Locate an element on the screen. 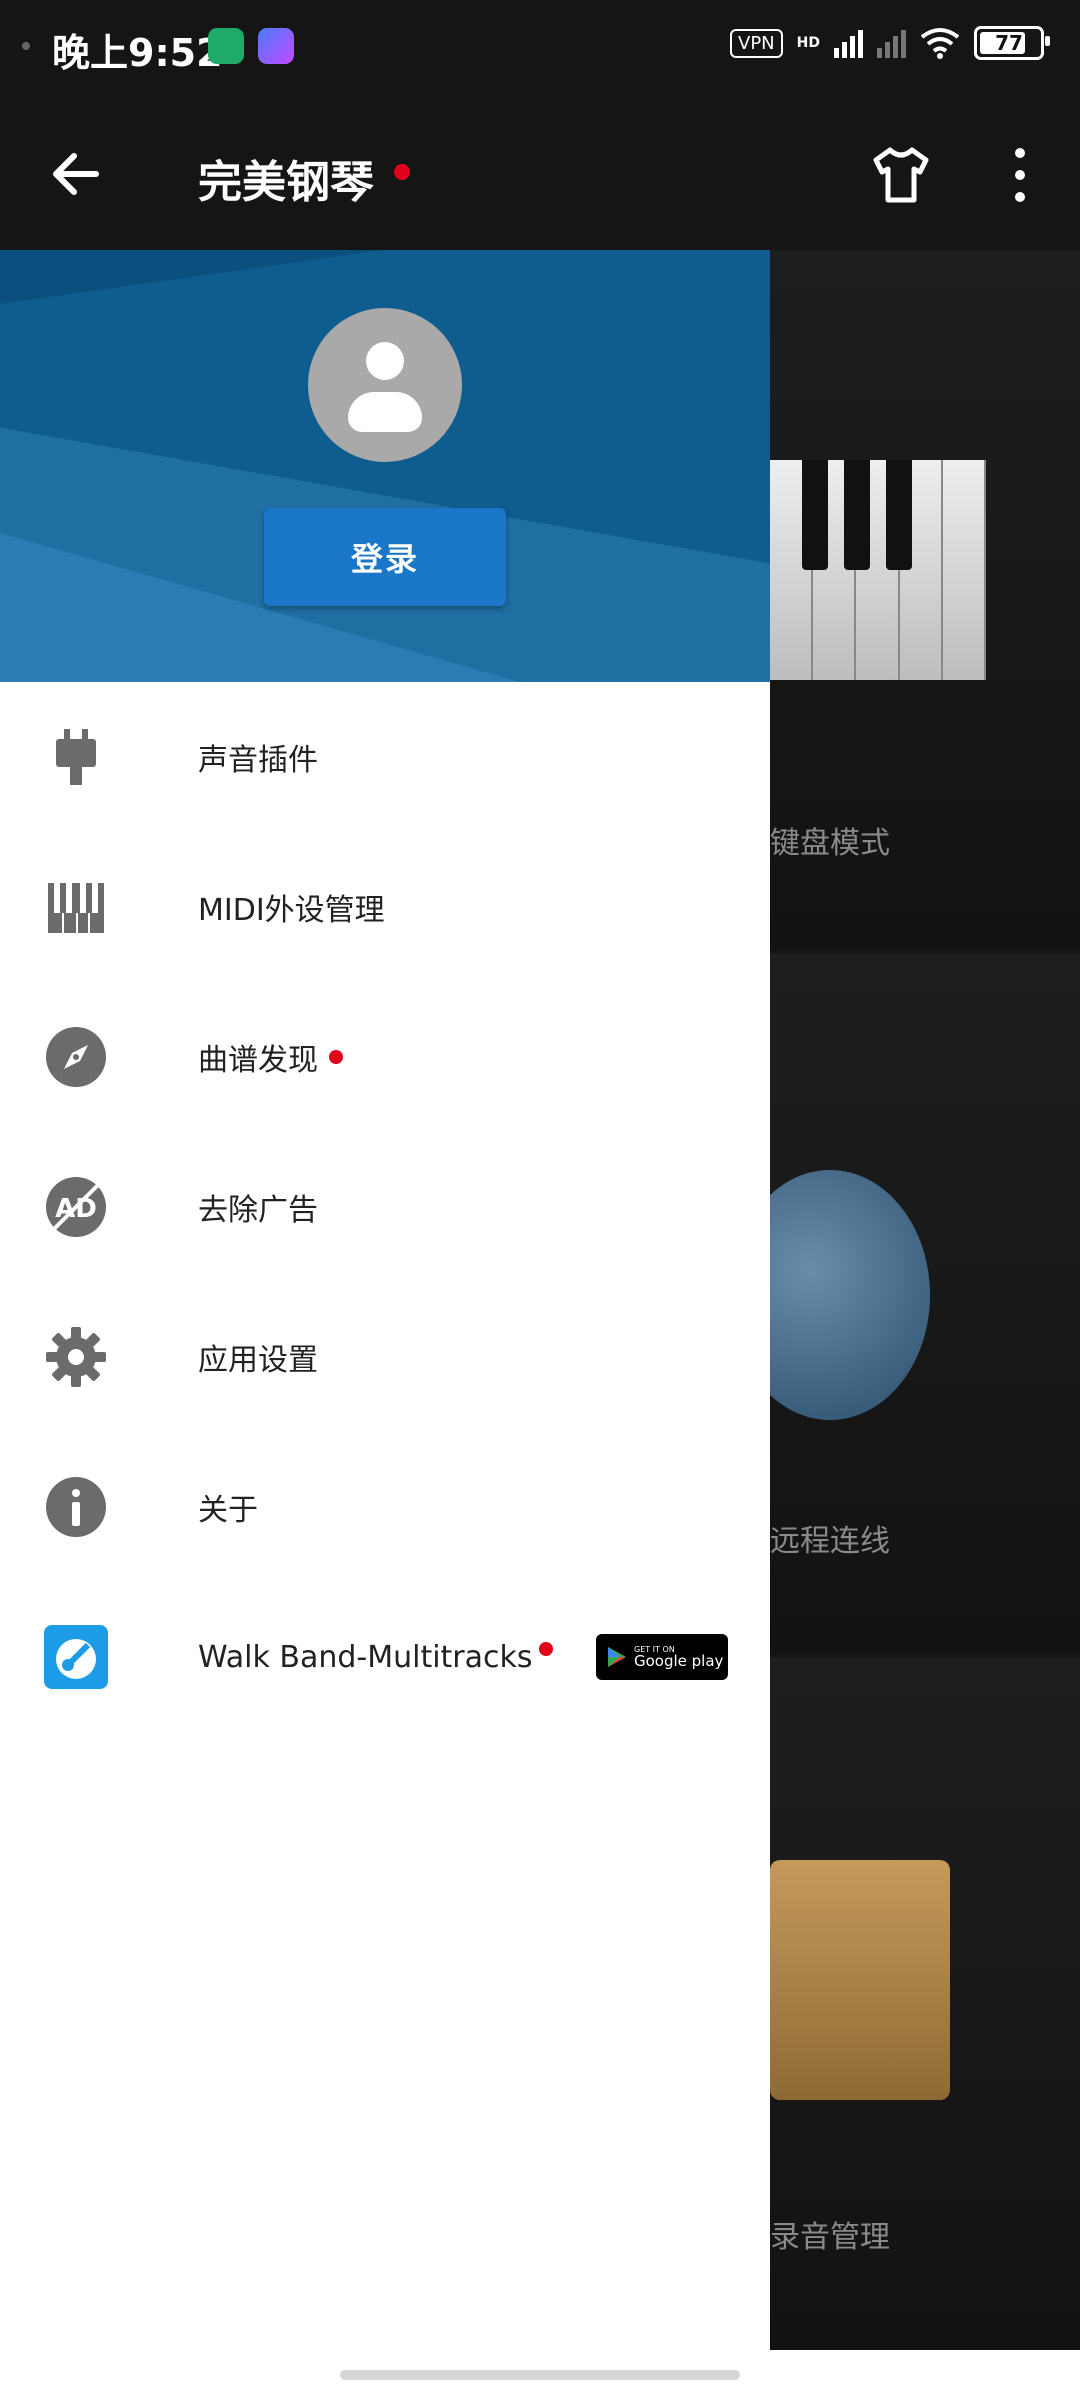  signal-icon-secondary is located at coordinates (891, 43).